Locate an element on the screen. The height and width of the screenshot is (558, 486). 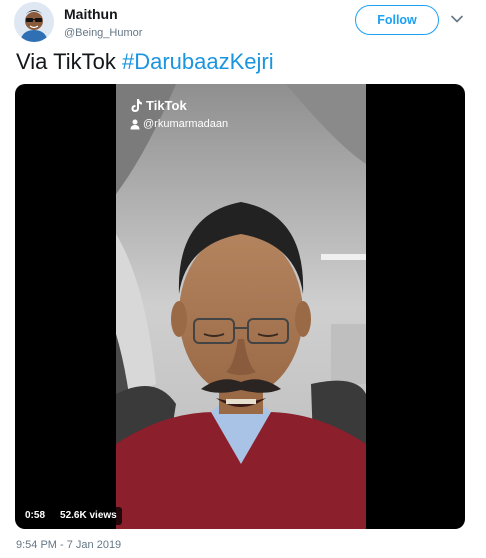
tweet-text: Via TikTok #DarubaazKejri is located at coordinates (145, 62).